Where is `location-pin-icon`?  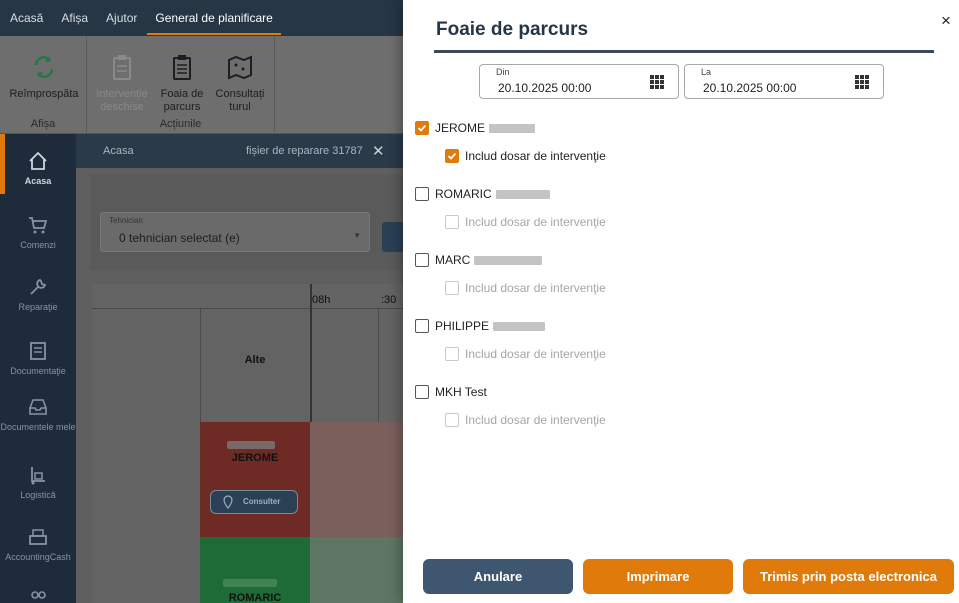 location-pin-icon is located at coordinates (228, 502).